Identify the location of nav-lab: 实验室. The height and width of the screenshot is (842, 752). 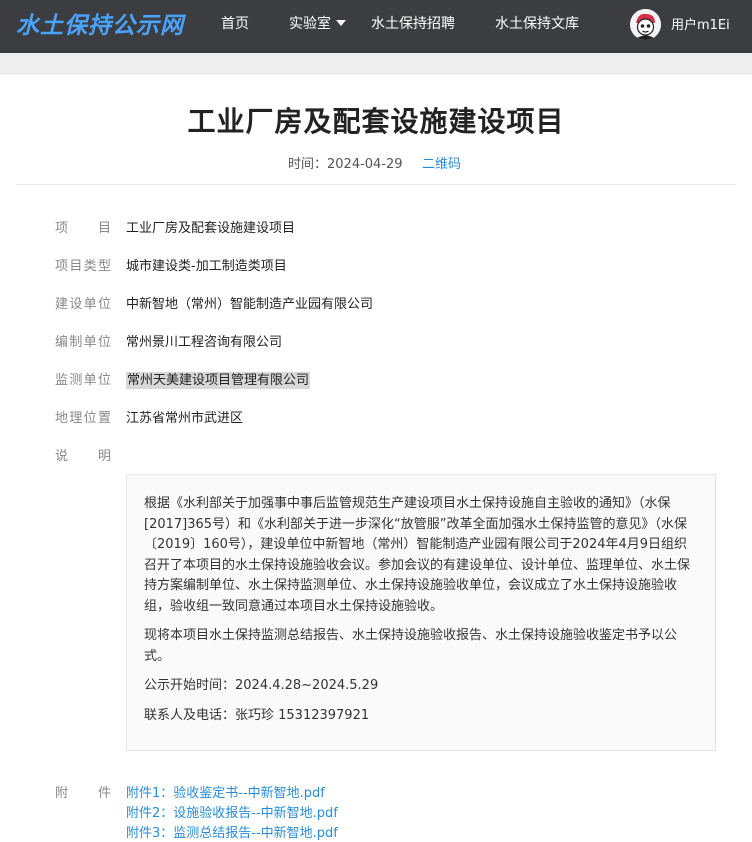
(317, 23).